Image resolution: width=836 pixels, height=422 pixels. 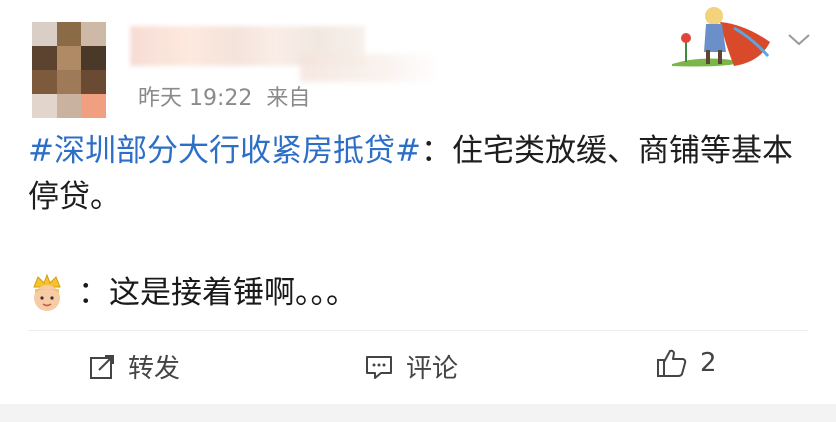 I want to click on forward-label: 转发, so click(x=154, y=369).